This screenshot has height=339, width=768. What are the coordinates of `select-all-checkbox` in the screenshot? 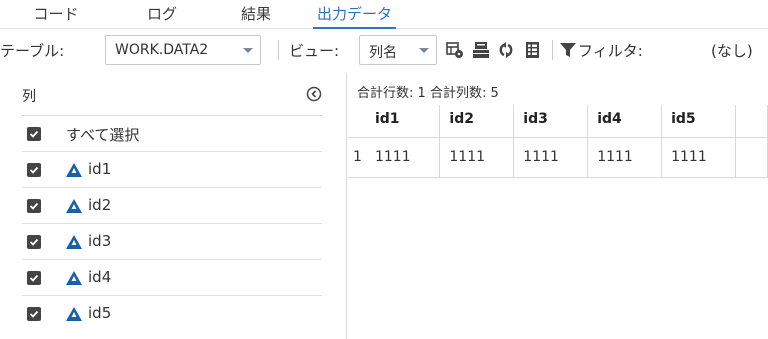 It's located at (34, 134).